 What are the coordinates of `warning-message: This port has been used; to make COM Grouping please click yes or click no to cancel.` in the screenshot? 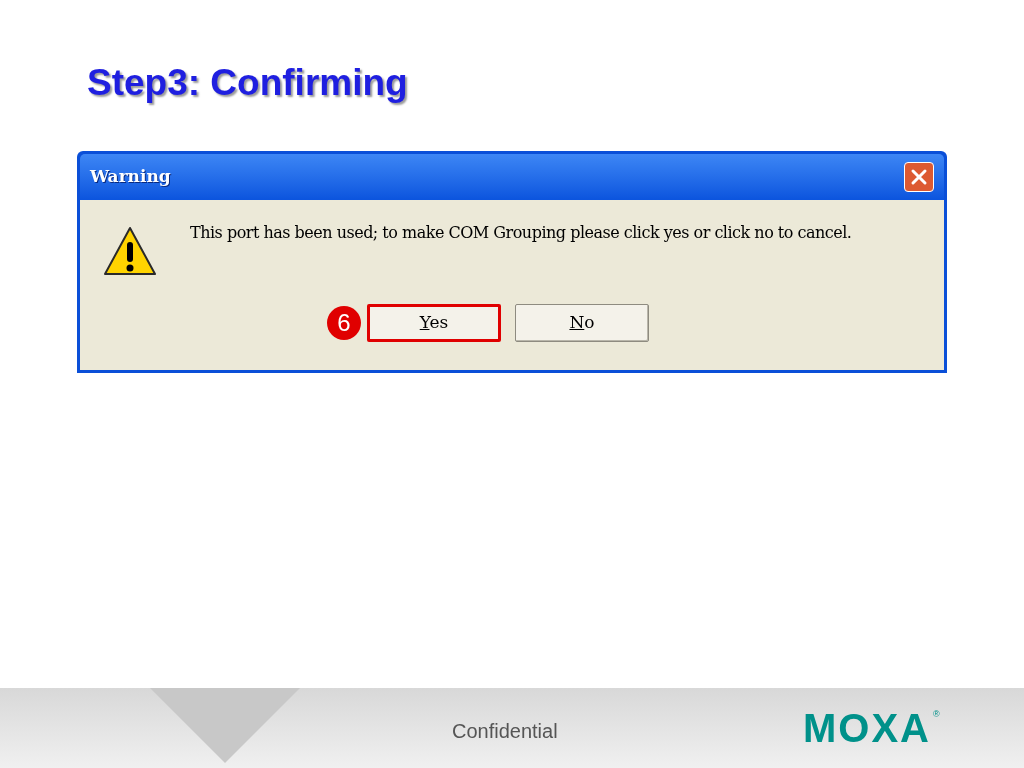 It's located at (521, 233).